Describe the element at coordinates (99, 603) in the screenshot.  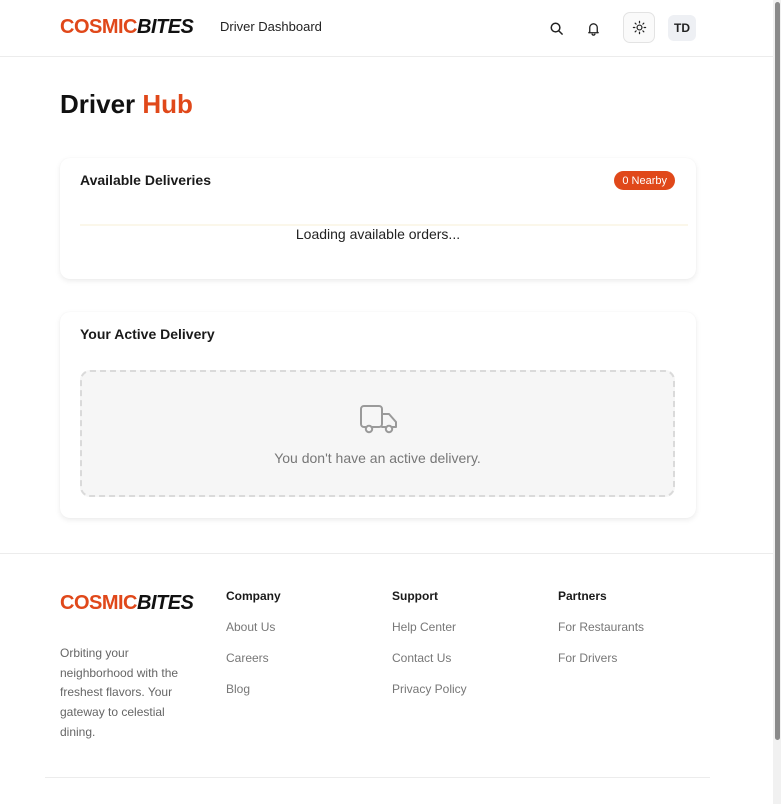
I see `footer-logo-text-cosmic: COSMIC` at that location.